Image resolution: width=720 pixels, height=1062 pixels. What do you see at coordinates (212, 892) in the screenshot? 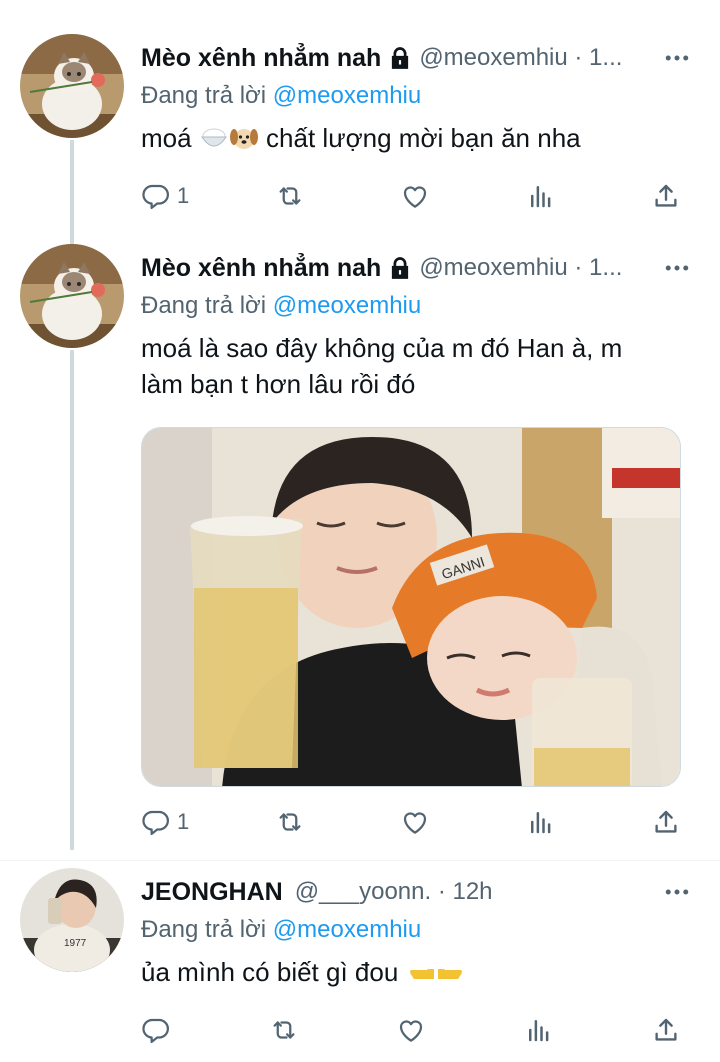
I see `author-name: JEONGHAN` at bounding box center [212, 892].